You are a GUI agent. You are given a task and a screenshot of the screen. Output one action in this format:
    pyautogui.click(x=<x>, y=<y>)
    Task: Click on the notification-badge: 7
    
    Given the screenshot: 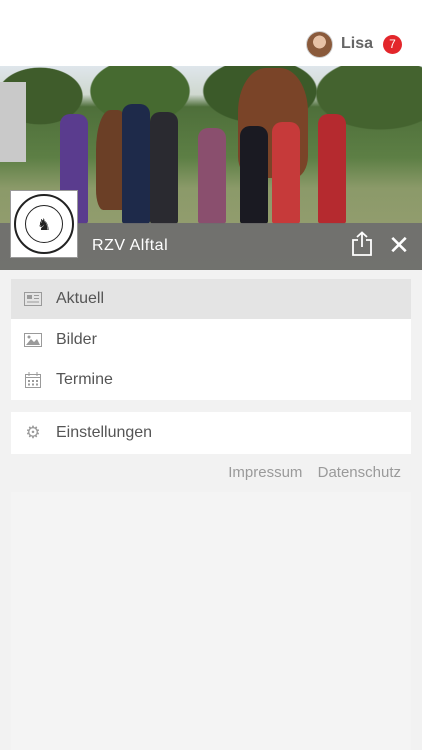 What is the action you would take?
    pyautogui.click(x=392, y=44)
    